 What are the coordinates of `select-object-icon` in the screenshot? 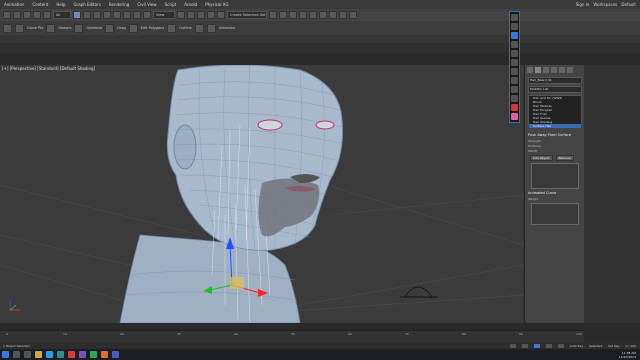 It's located at (77, 15).